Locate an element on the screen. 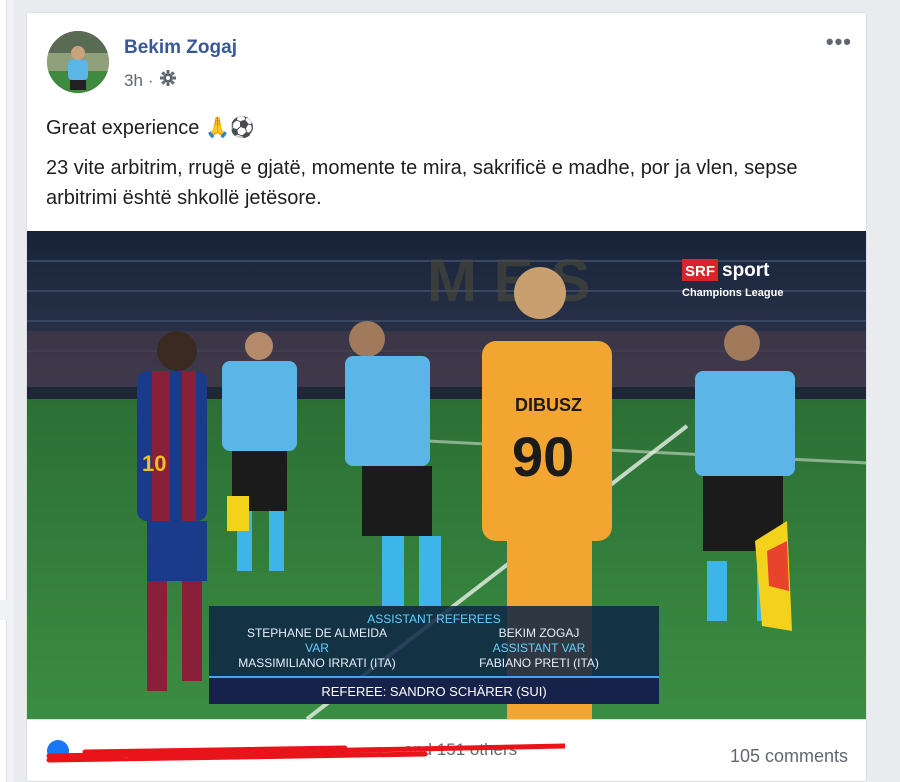 The height and width of the screenshot is (782, 900). svg-text: VAR is located at coordinates (317, 648).